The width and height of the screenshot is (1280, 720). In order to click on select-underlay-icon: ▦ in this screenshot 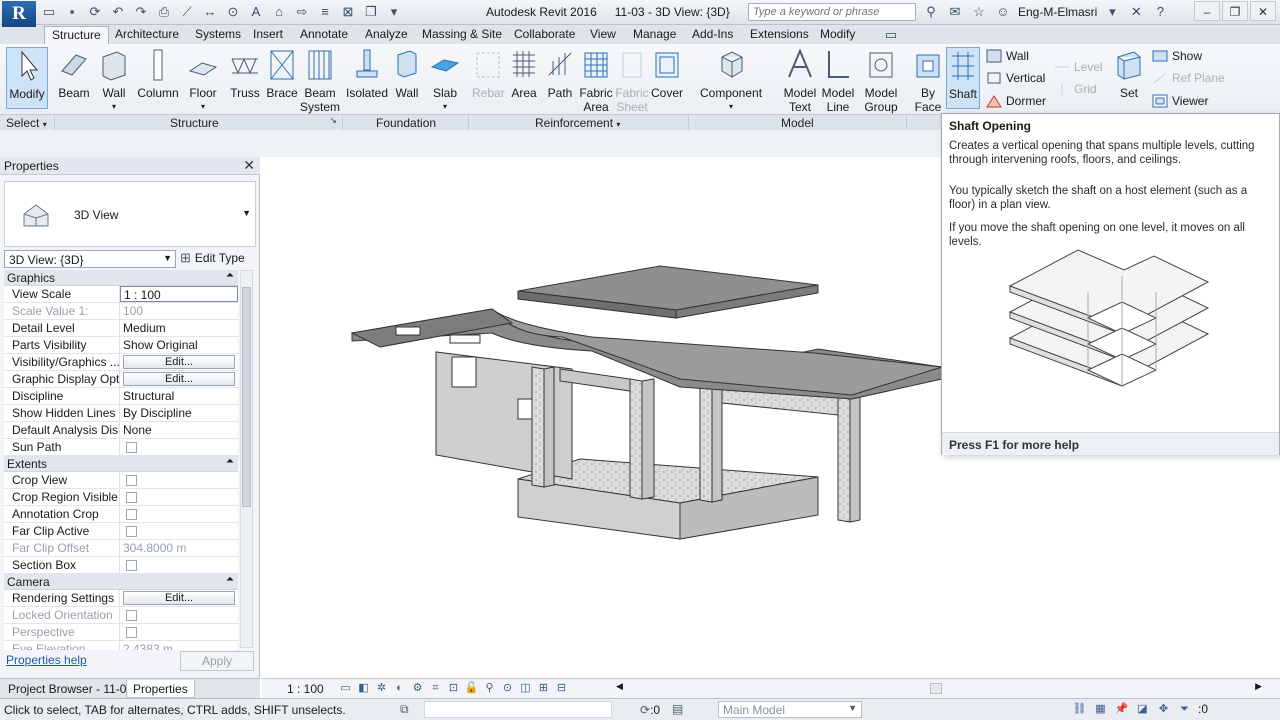, I will do `click(1100, 709)`.